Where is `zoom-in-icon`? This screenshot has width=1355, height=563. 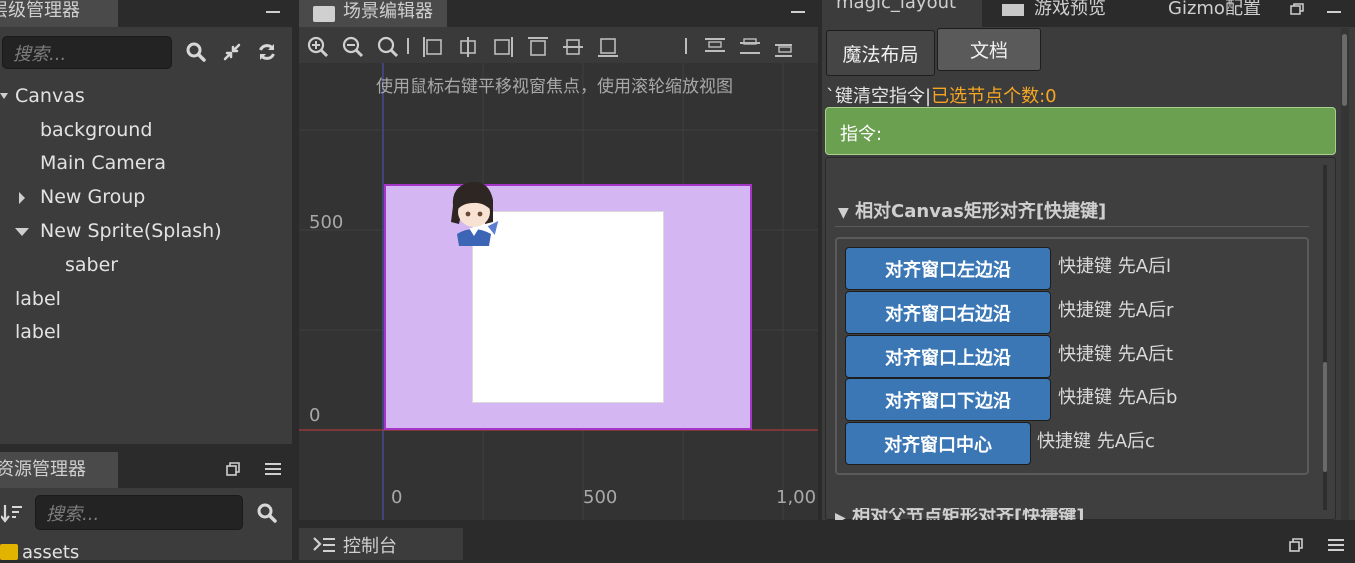 zoom-in-icon is located at coordinates (318, 47).